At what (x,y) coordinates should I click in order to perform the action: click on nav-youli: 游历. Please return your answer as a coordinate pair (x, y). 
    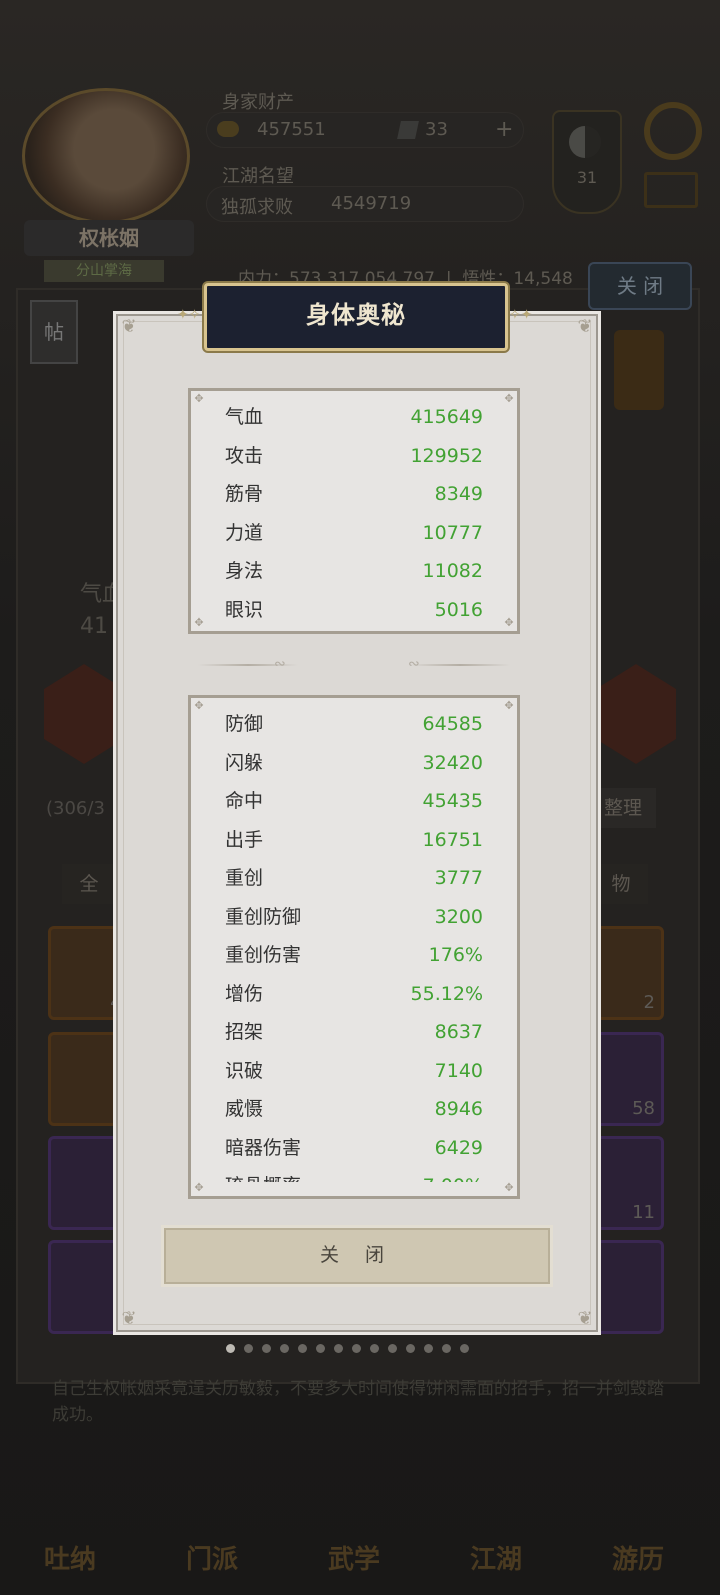
    Looking at the image, I should click on (638, 1522).